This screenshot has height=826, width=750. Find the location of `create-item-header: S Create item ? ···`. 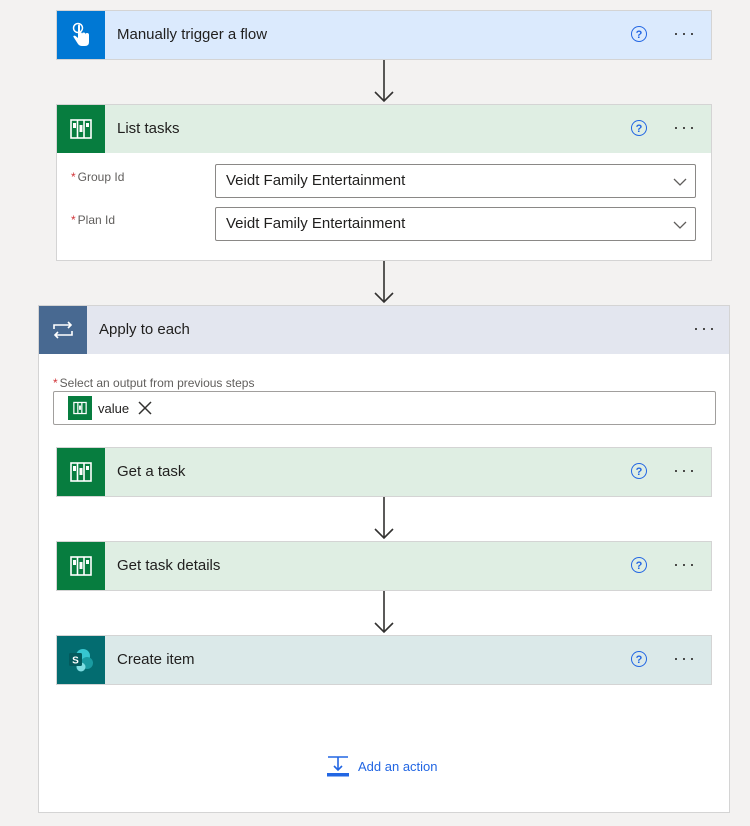

create-item-header: S Create item ? ··· is located at coordinates (384, 660).